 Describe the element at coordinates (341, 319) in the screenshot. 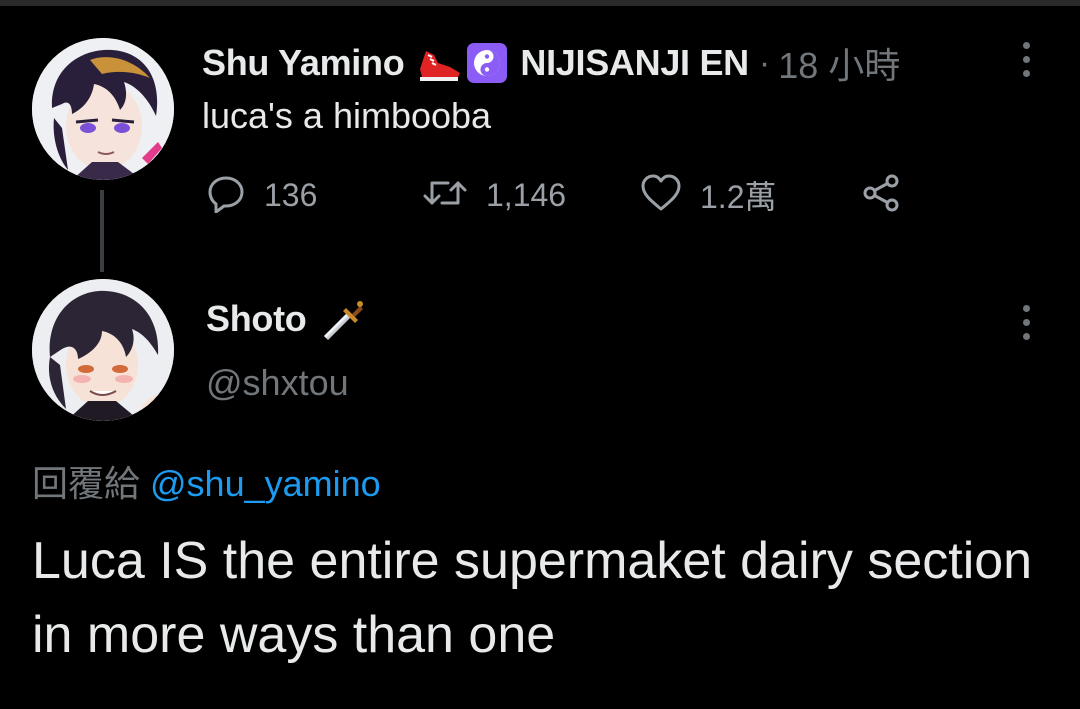

I see `dagger-emoji-icon` at that location.